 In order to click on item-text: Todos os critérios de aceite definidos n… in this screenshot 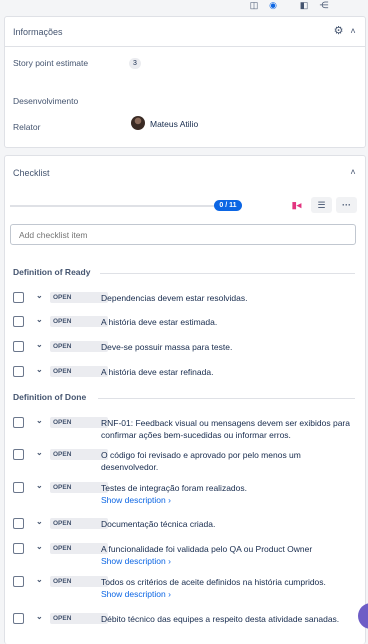, I will do `click(230, 588)`.